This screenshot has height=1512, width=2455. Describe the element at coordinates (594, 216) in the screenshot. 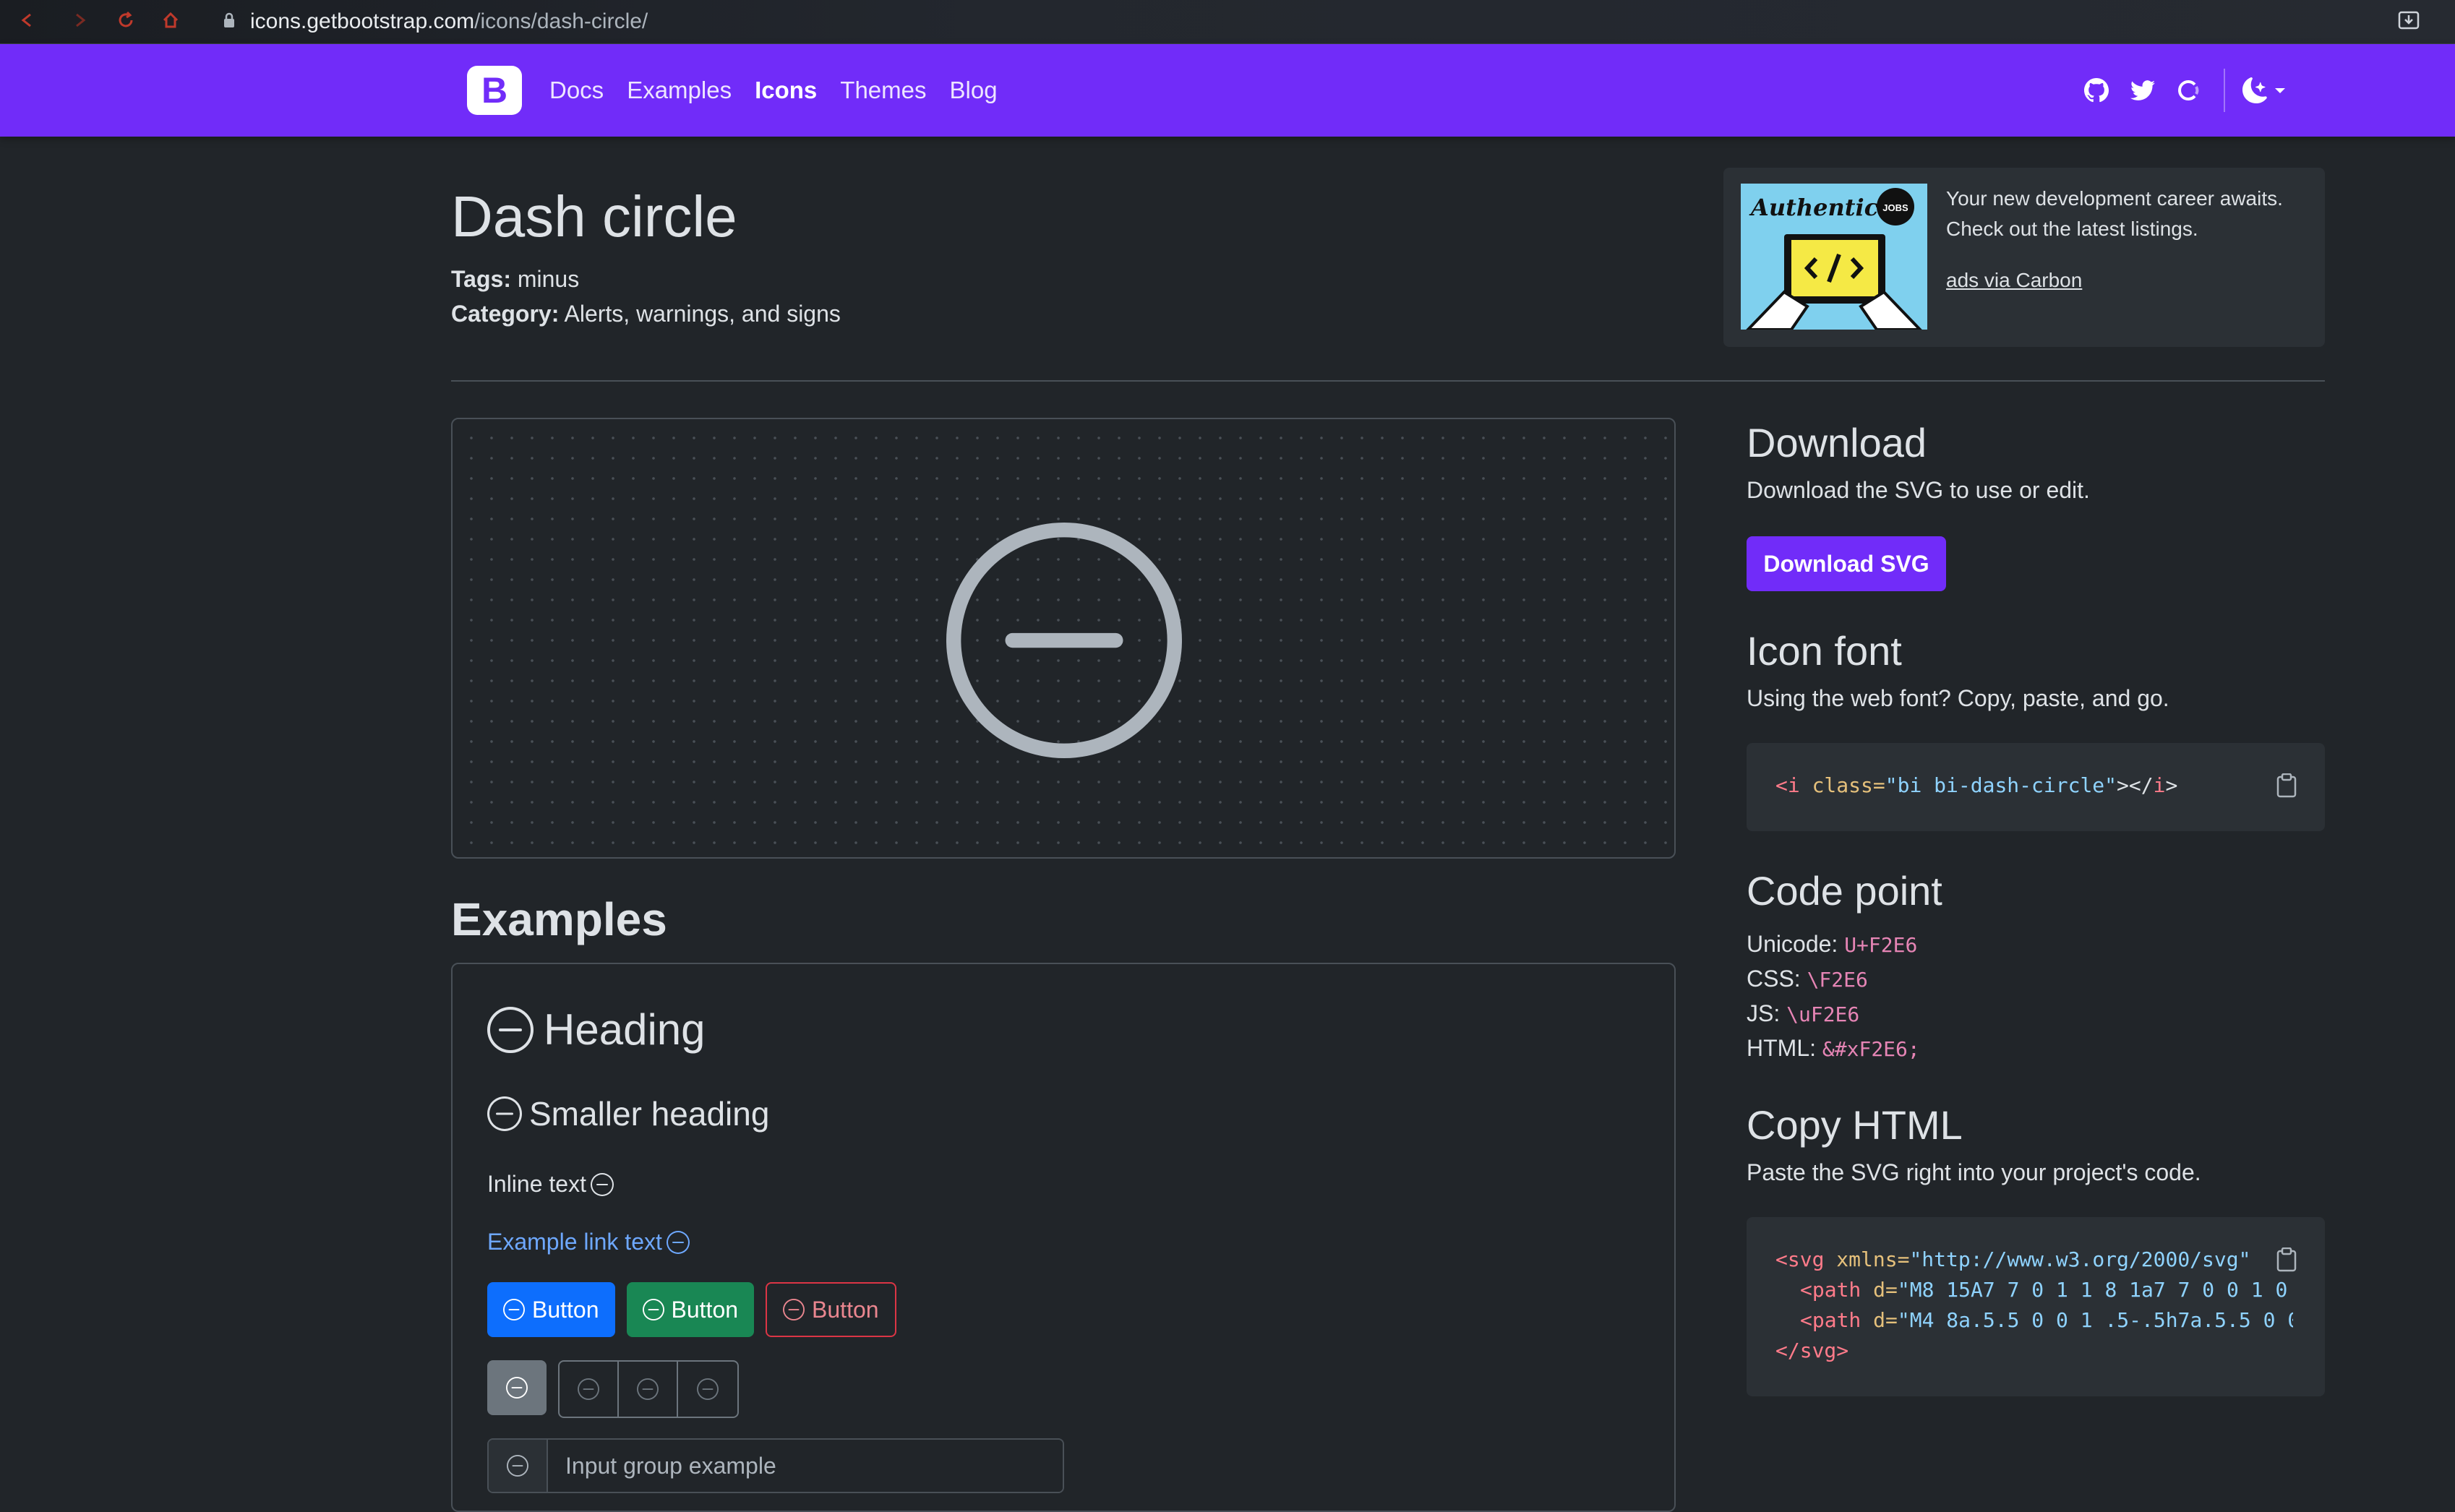

I see `page-title: Dash circle` at that location.